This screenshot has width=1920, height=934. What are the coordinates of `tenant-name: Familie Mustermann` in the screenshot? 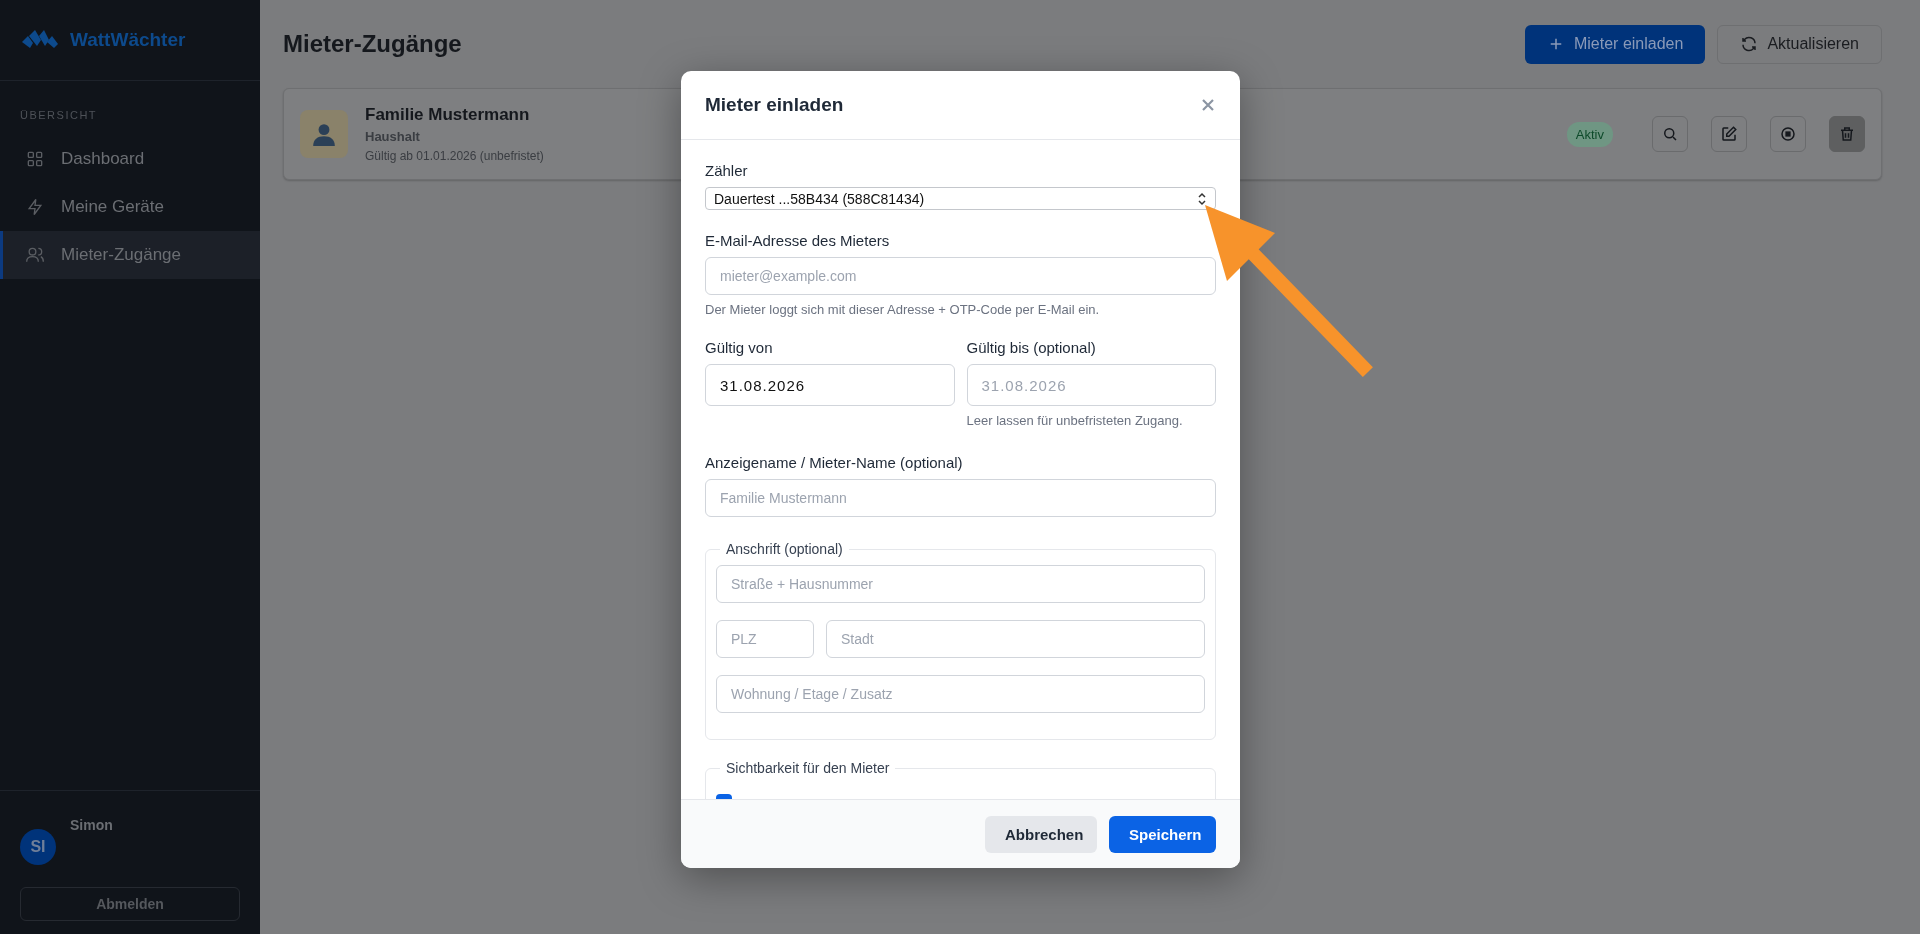 It's located at (448, 115).